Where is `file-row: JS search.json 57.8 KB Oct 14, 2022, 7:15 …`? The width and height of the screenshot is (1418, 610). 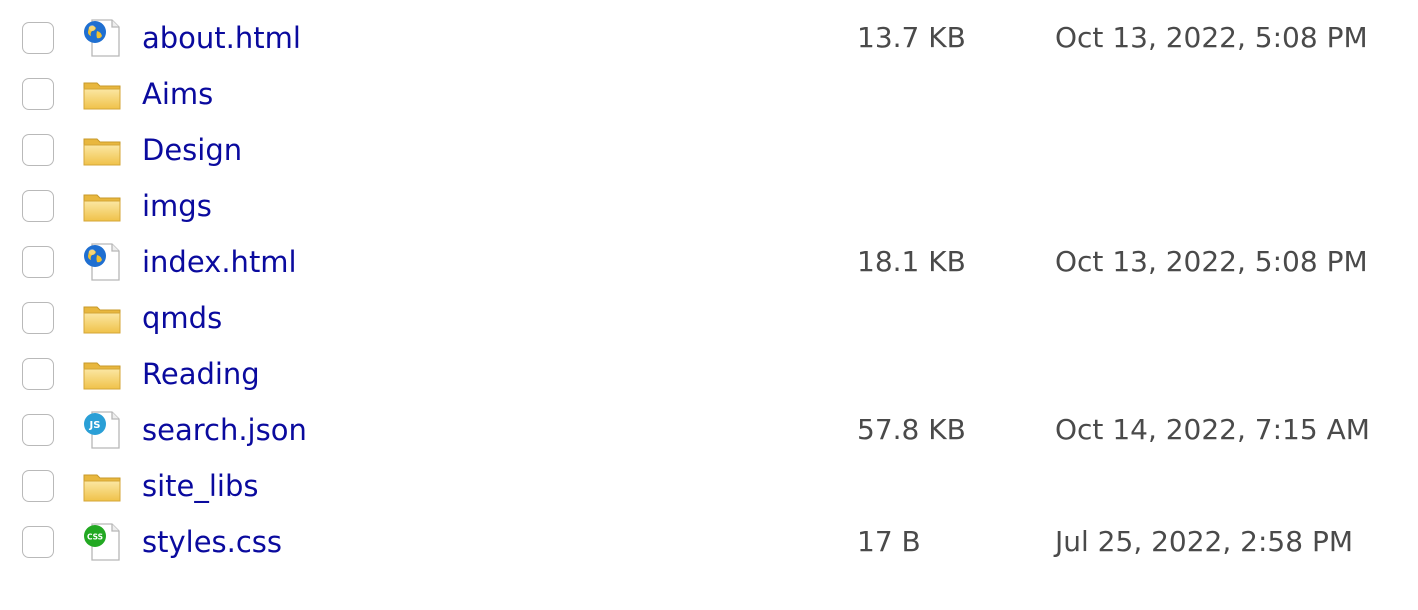 file-row: JS search.json 57.8 KB Oct 14, 2022, 7:15 … is located at coordinates (709, 430).